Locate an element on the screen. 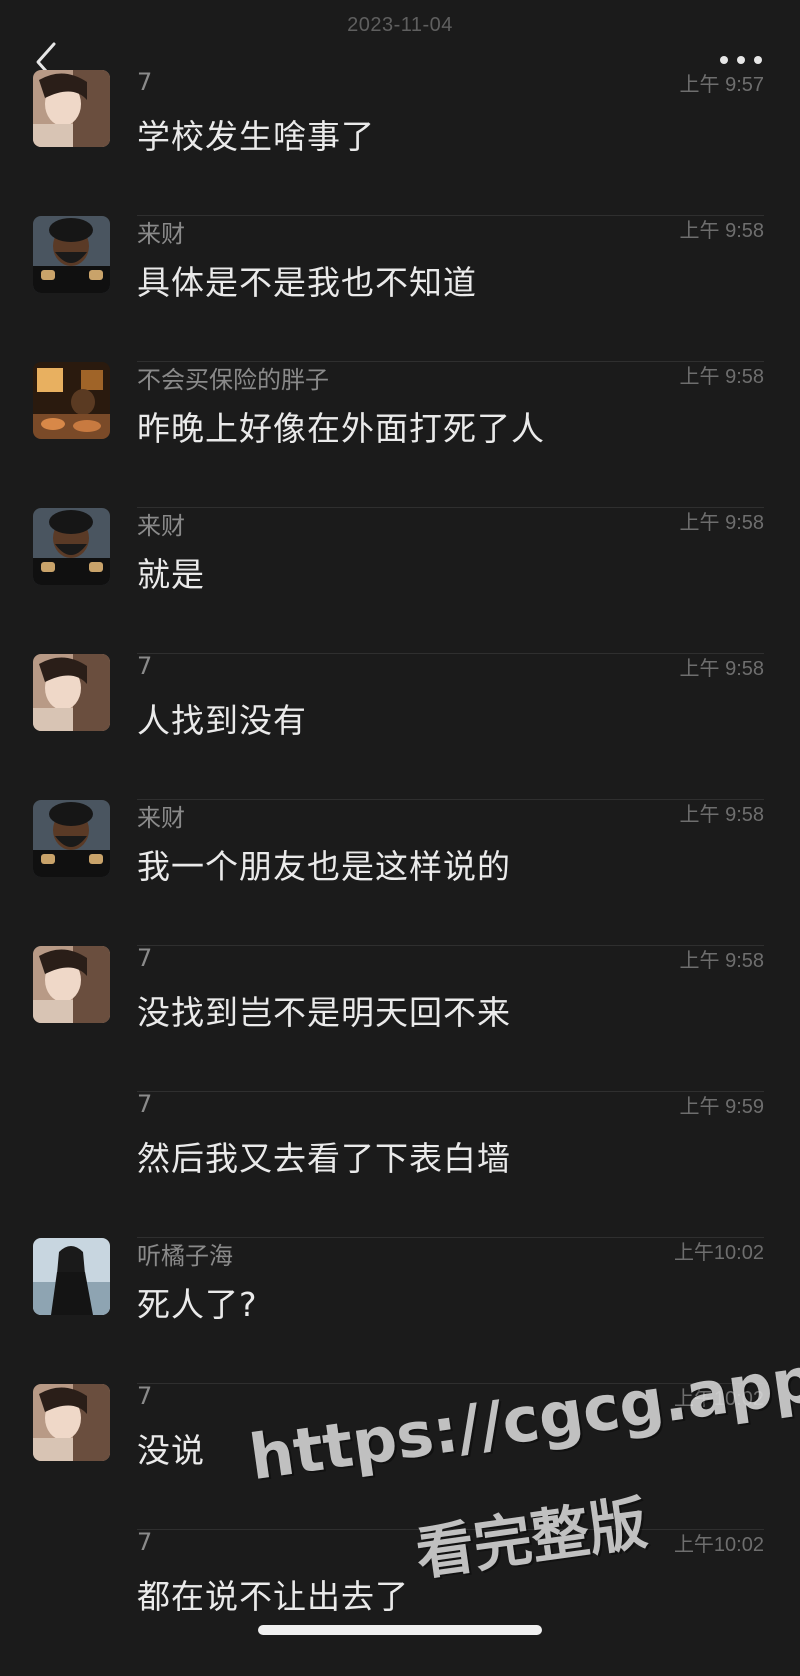 The width and height of the screenshot is (800, 1676). message-text: 学校发生啥事了 is located at coordinates (256, 136).